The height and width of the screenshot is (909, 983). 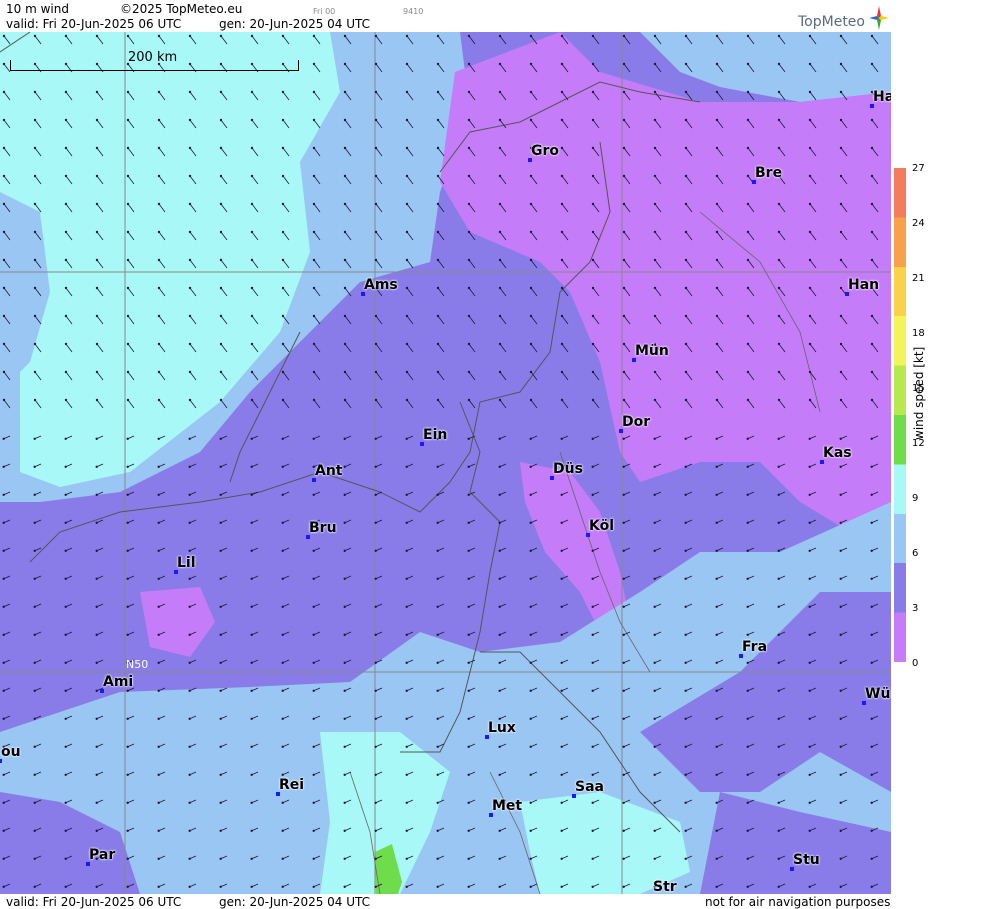 I want to click on city-label-ou: ou, so click(x=11, y=752).